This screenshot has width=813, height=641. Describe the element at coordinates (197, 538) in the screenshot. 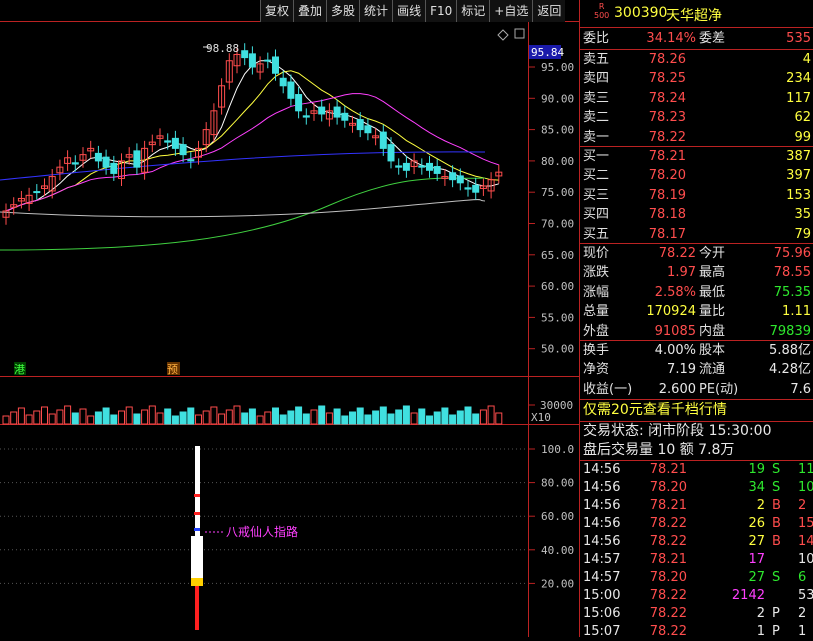

I see `indicator-bar` at that location.